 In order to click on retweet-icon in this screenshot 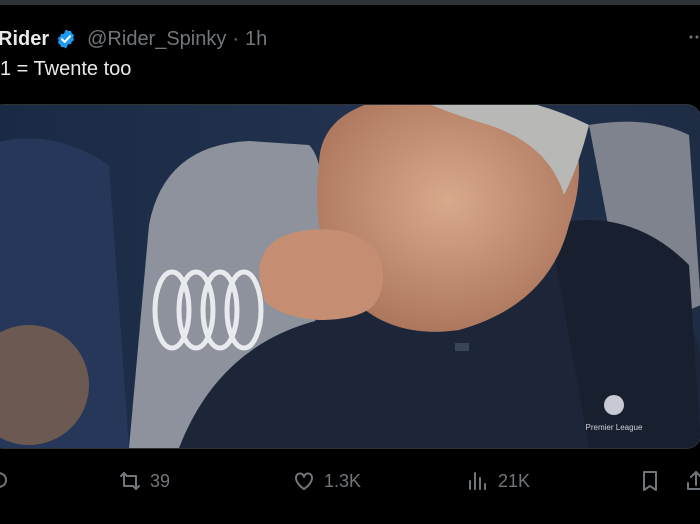, I will do `click(130, 481)`.